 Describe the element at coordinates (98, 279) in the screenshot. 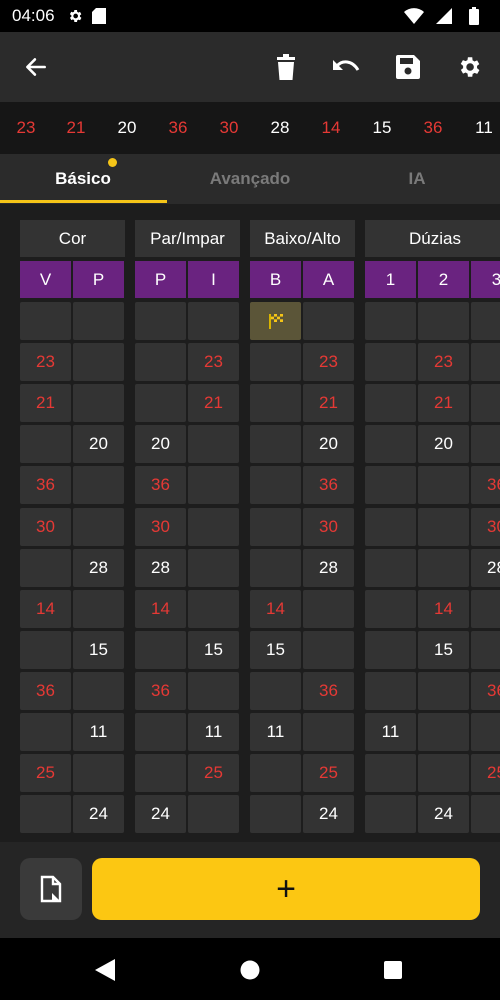

I see `sub-header-P: P` at that location.